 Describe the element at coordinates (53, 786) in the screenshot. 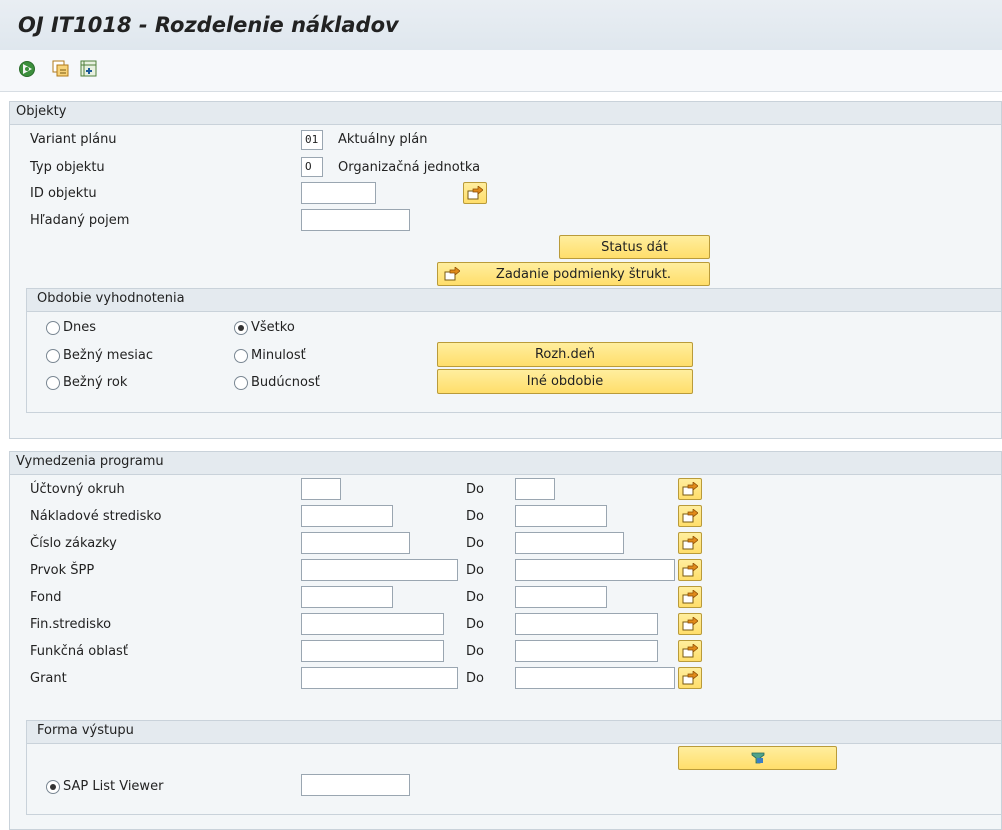

I see `radio-sap-list-viewer-circle` at that location.